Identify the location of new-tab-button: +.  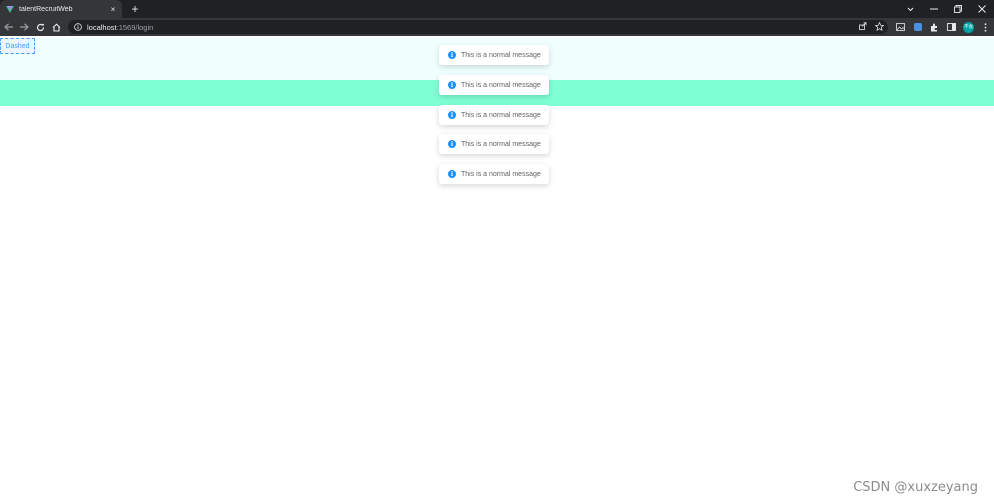
(135, 9).